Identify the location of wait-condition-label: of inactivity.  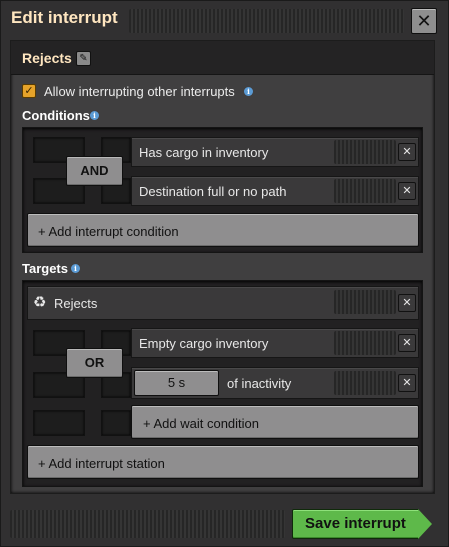
(259, 383).